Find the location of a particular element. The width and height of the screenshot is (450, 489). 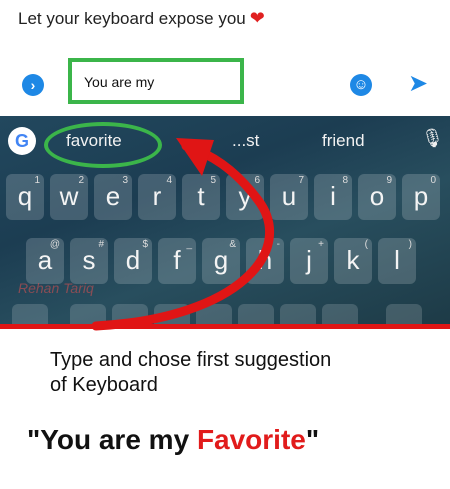

divider-line is located at coordinates (225, 326).